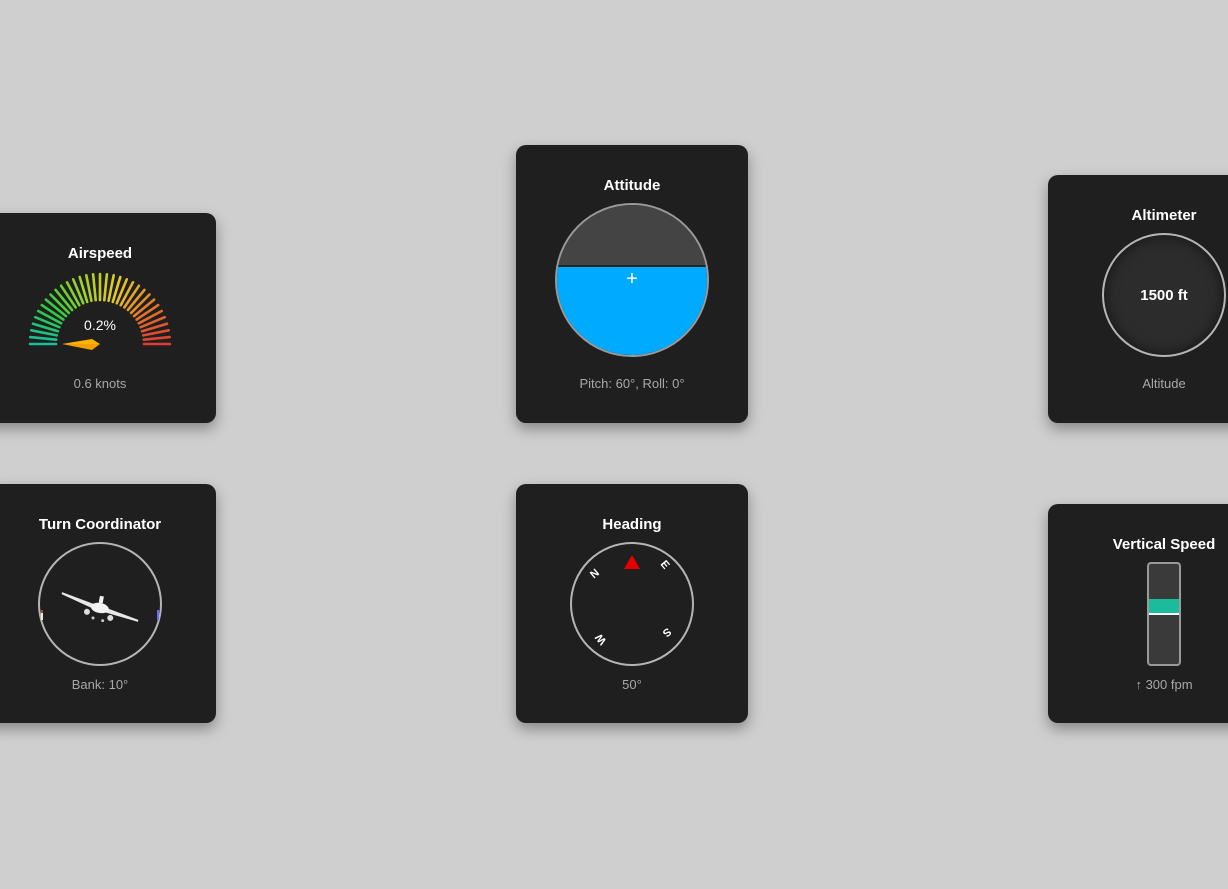  I want to click on airspeed-needle-icon, so click(81, 341).